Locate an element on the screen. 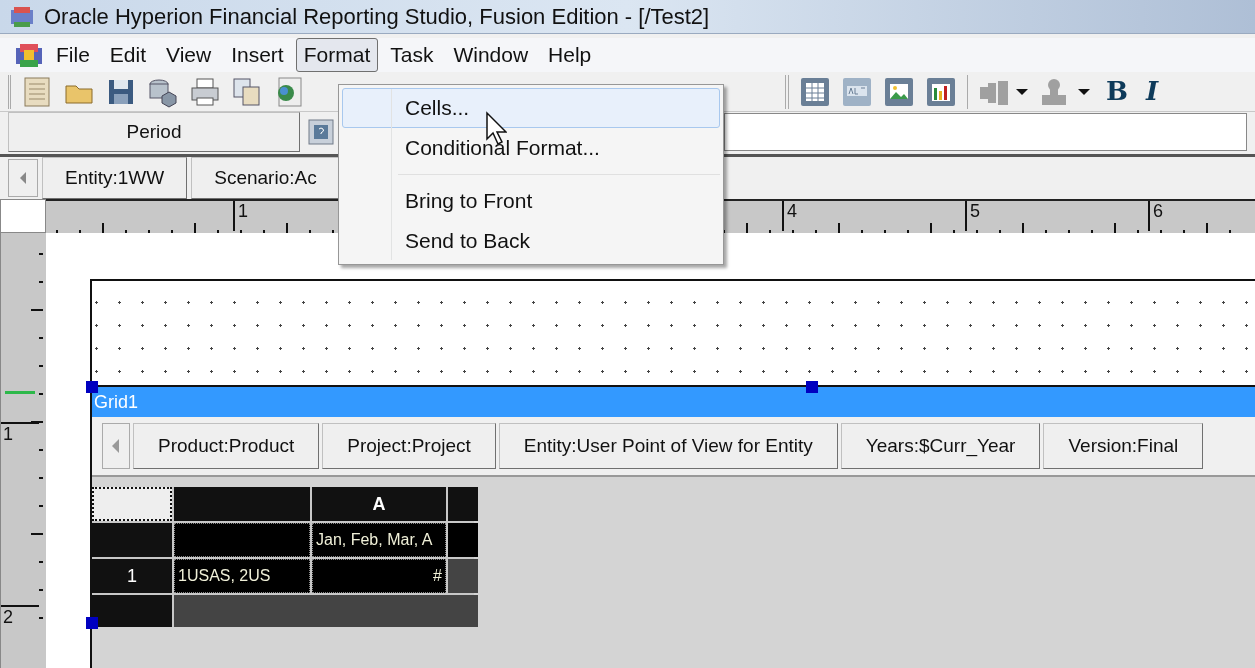 The height and width of the screenshot is (668, 1255). corner-cell is located at coordinates (132, 504).